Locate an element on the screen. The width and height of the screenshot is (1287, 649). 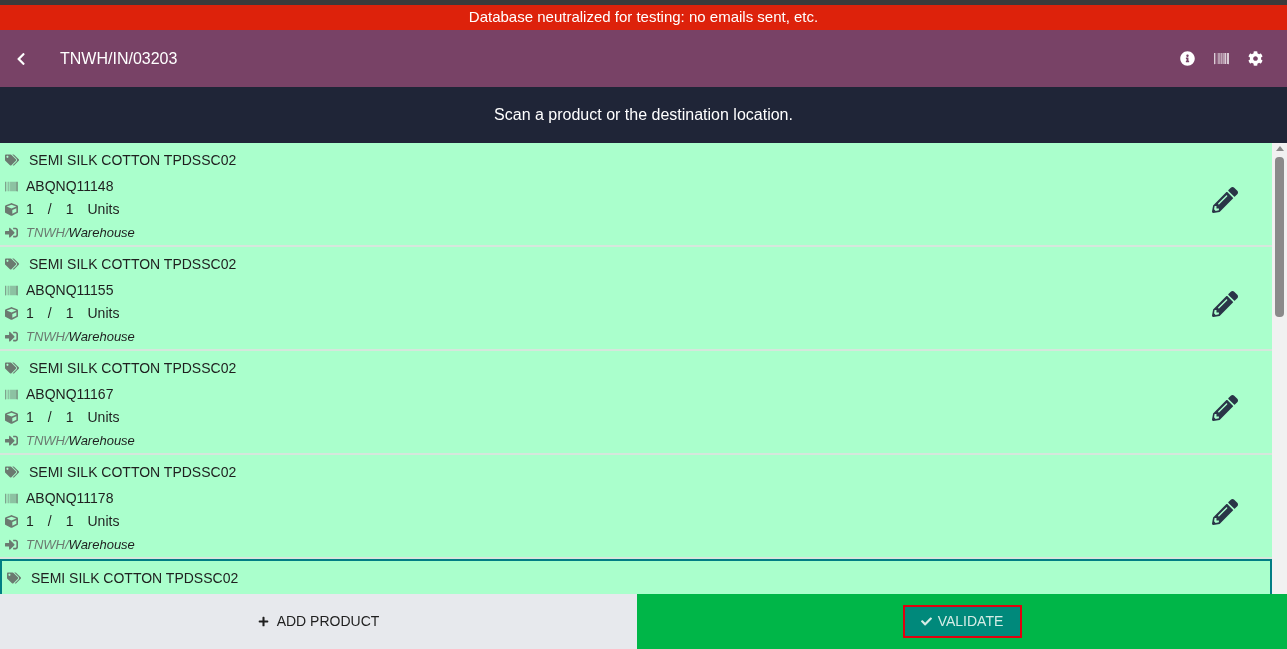
barcode-button is located at coordinates (1221, 58).